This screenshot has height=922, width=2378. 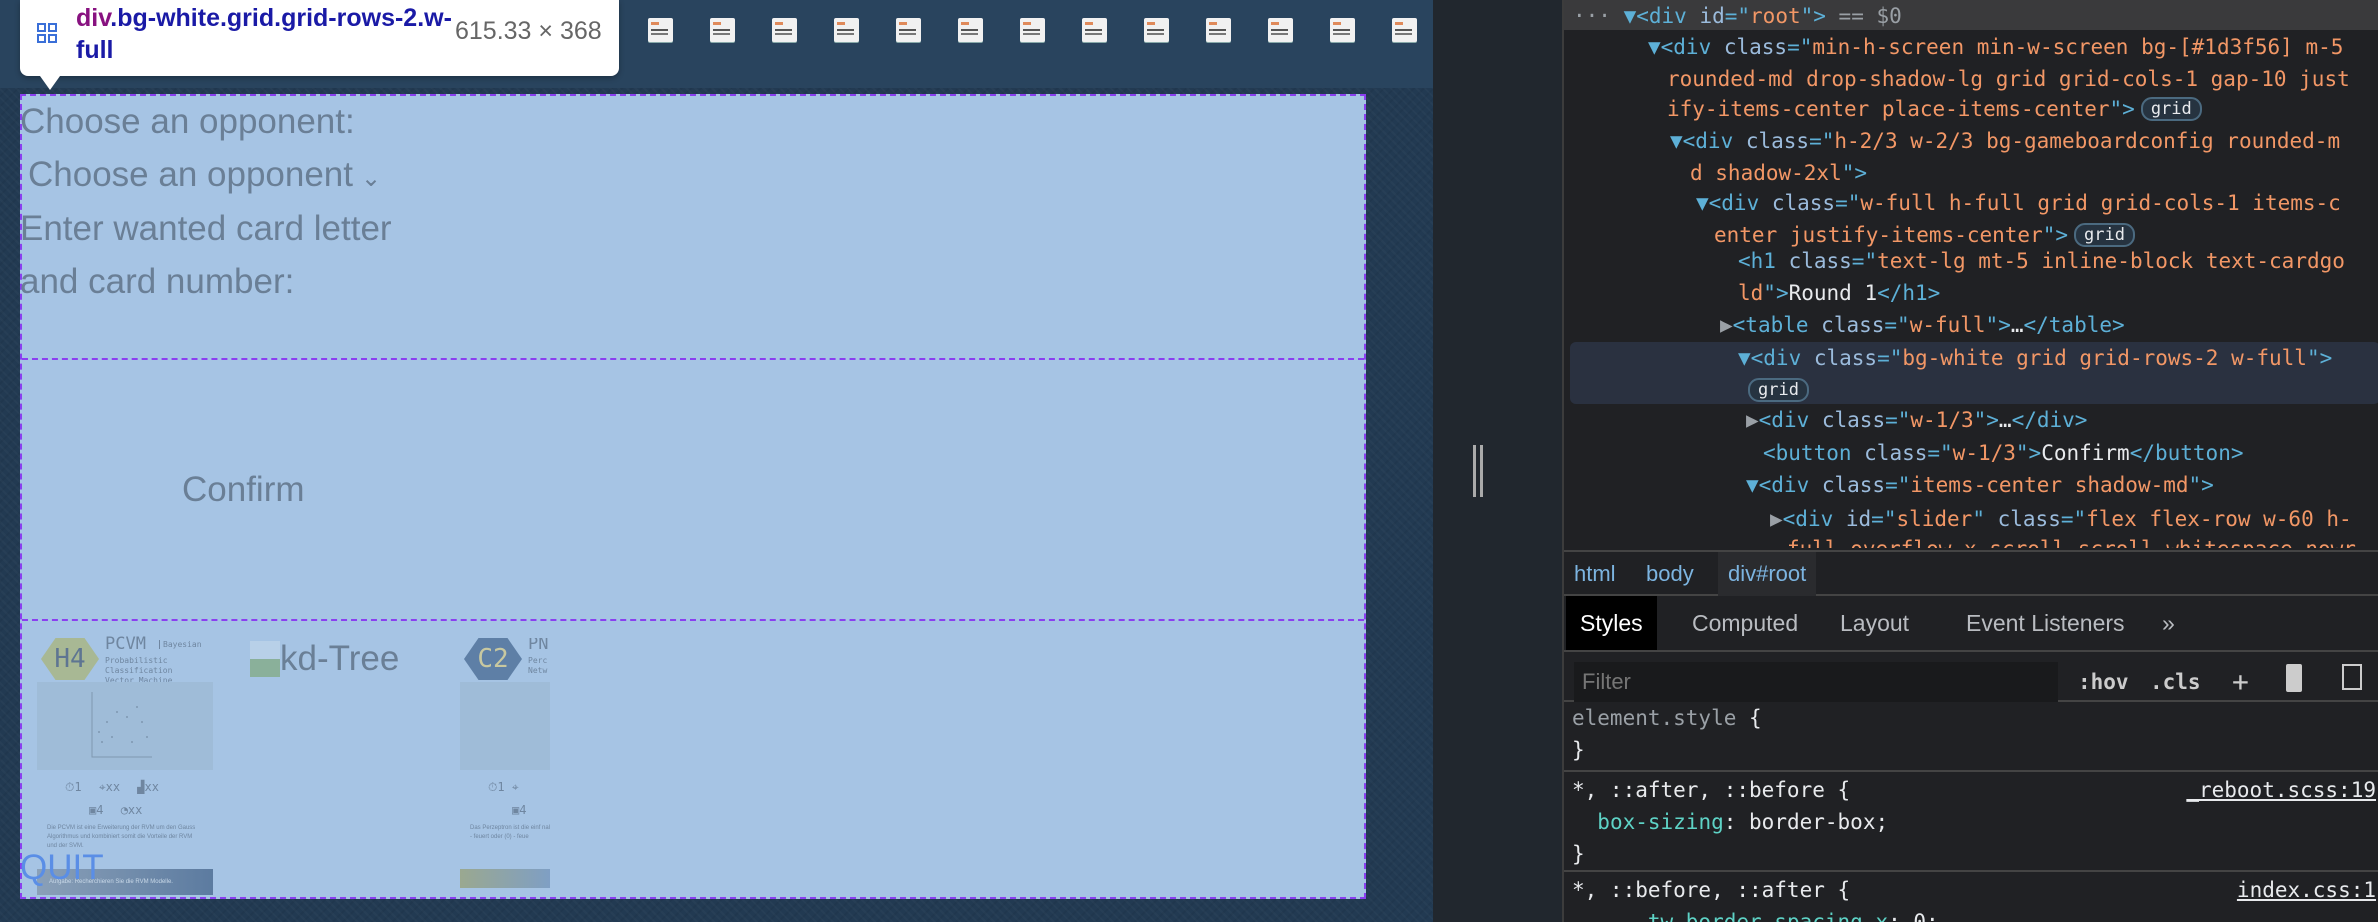 I want to click on scatter-illustration, so click(x=121, y=725).